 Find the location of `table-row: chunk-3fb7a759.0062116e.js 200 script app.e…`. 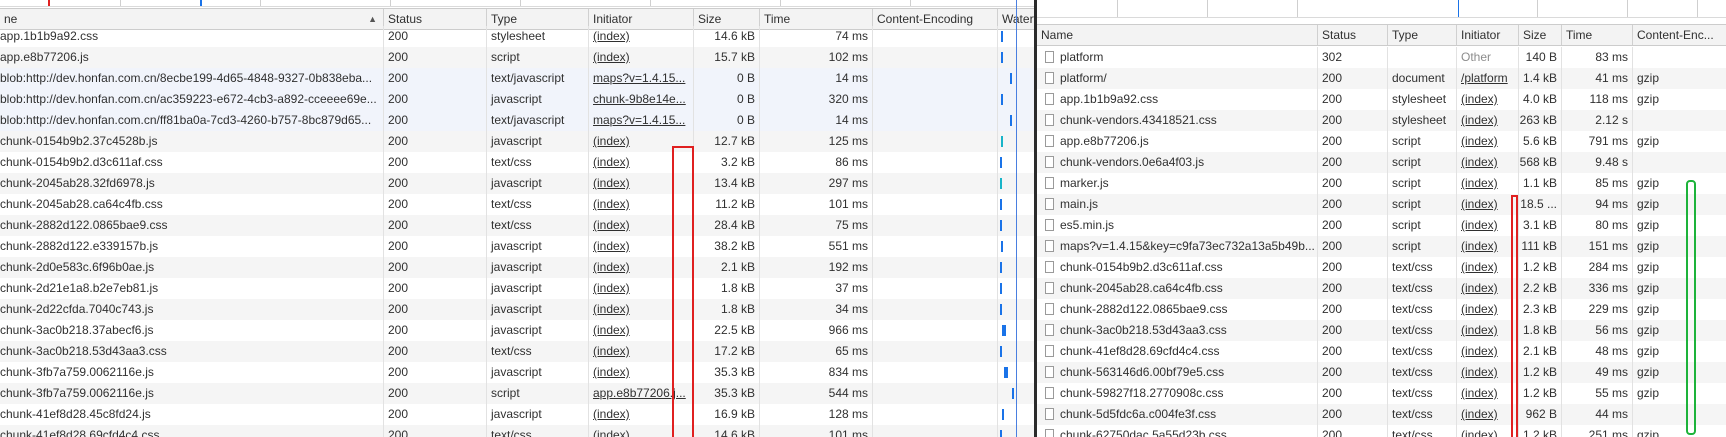

table-row: chunk-3fb7a759.0062116e.js 200 script app.e… is located at coordinates (517, 393).